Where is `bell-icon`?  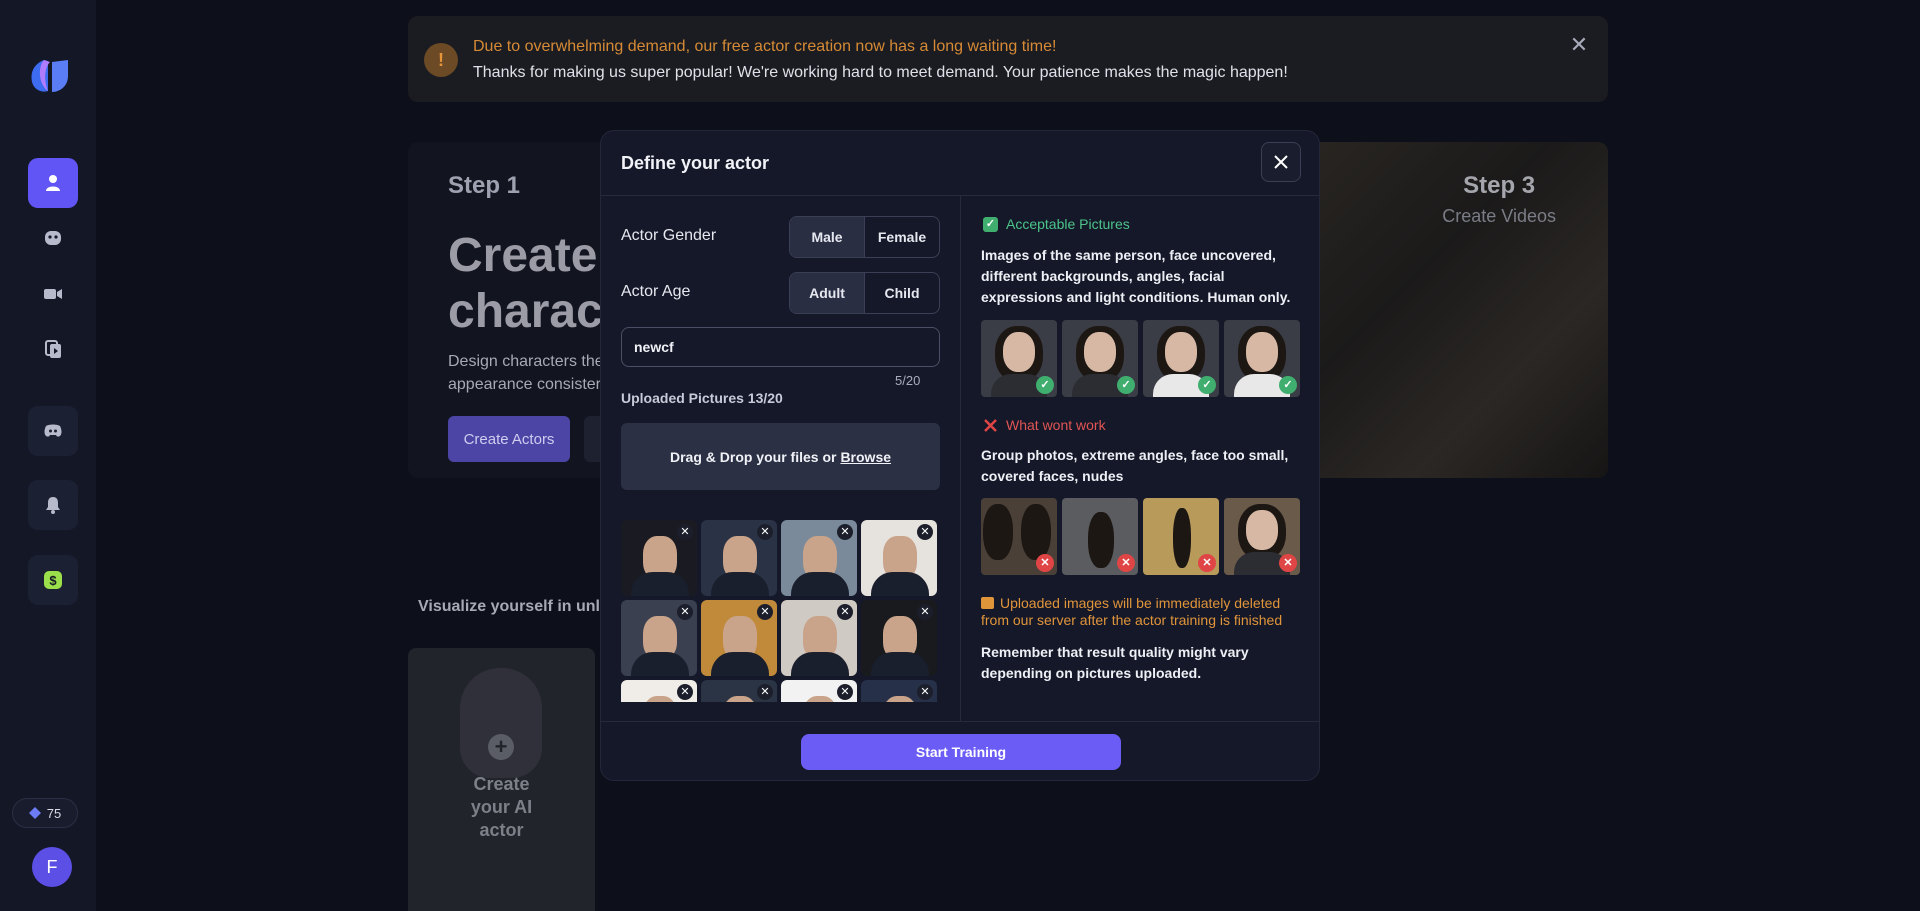 bell-icon is located at coordinates (53, 505).